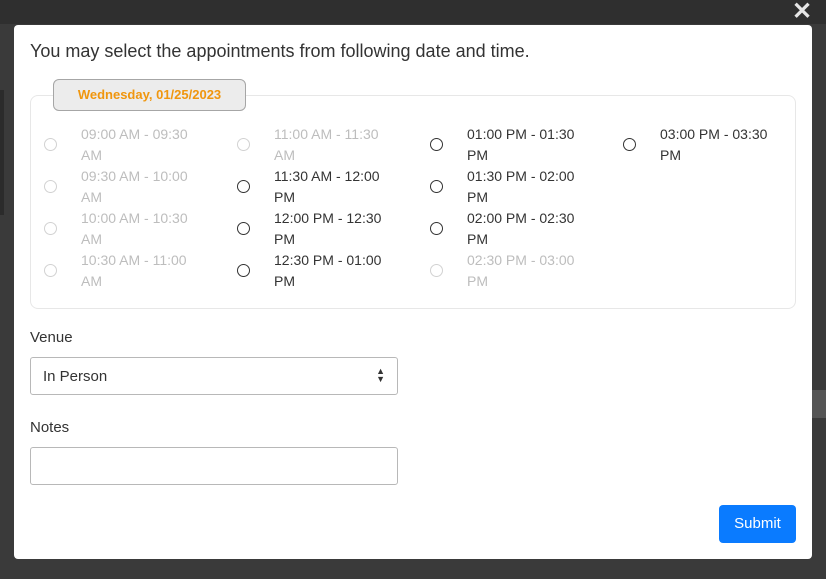 Image resolution: width=826 pixels, height=579 pixels. Describe the element at coordinates (413, 12) in the screenshot. I see `background-topbar` at that location.